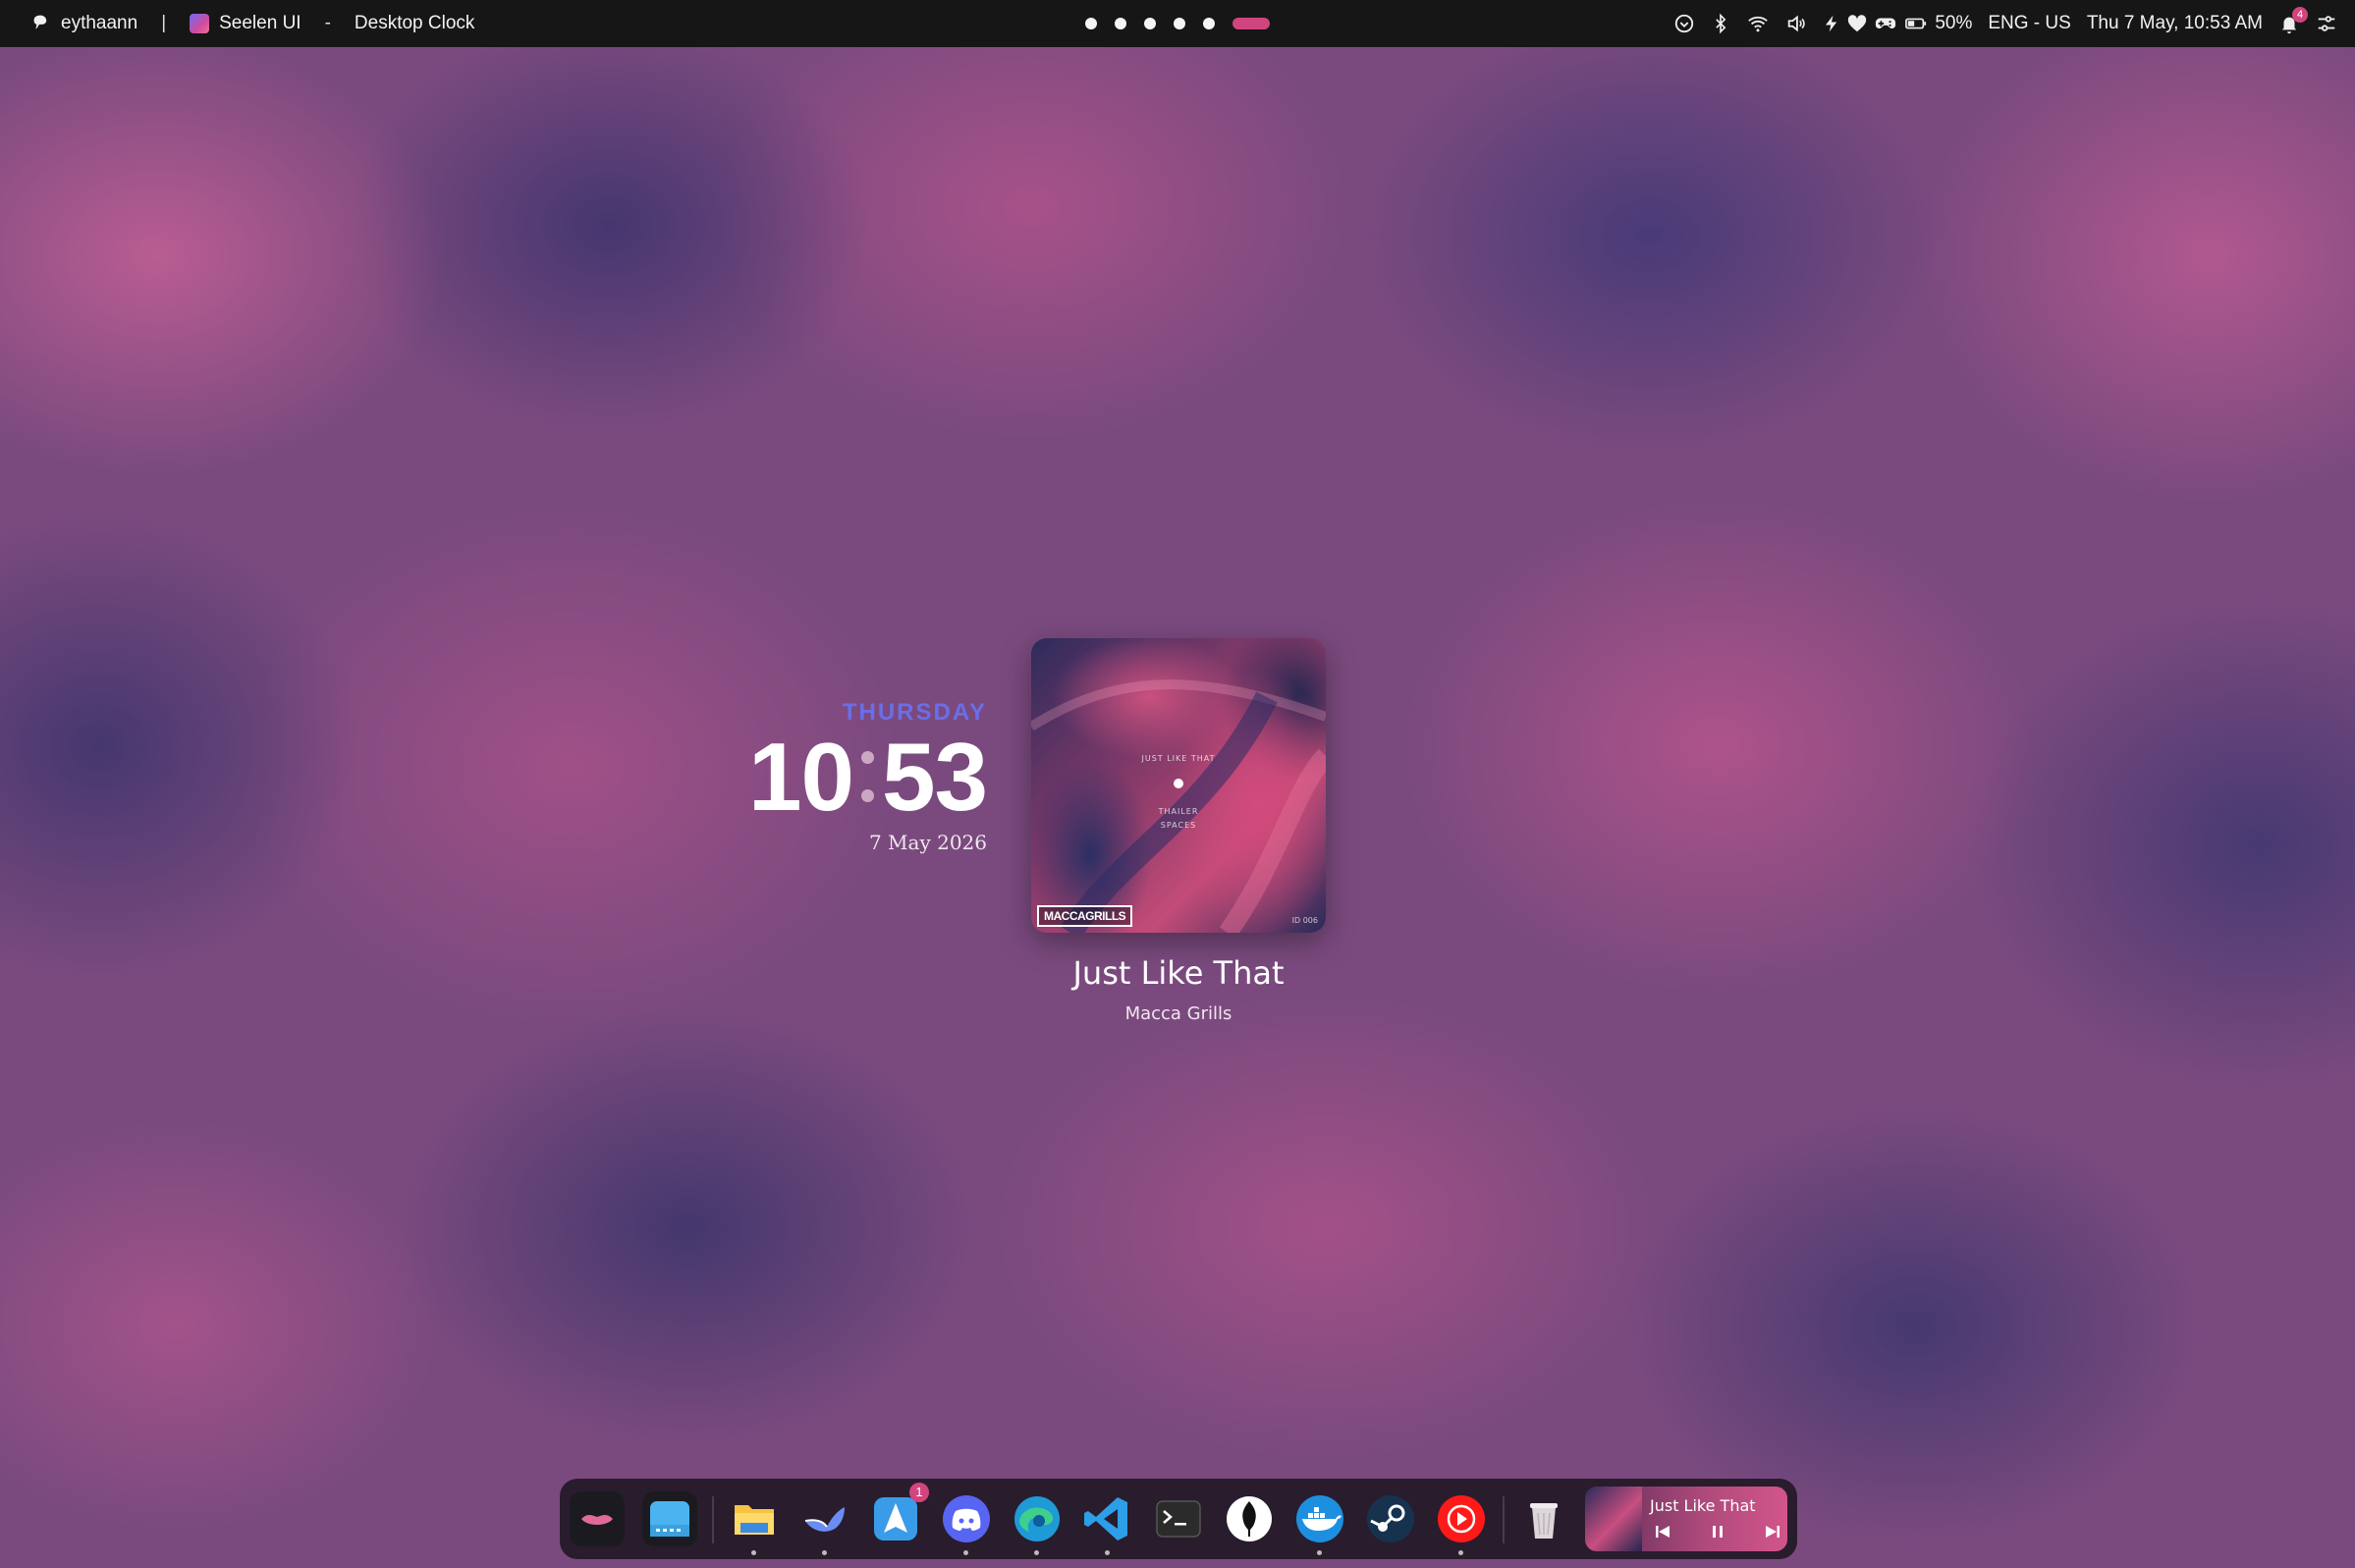 The width and height of the screenshot is (2355, 1568). What do you see at coordinates (1684, 23) in the screenshot?
I see `chevron-circle-icon` at bounding box center [1684, 23].